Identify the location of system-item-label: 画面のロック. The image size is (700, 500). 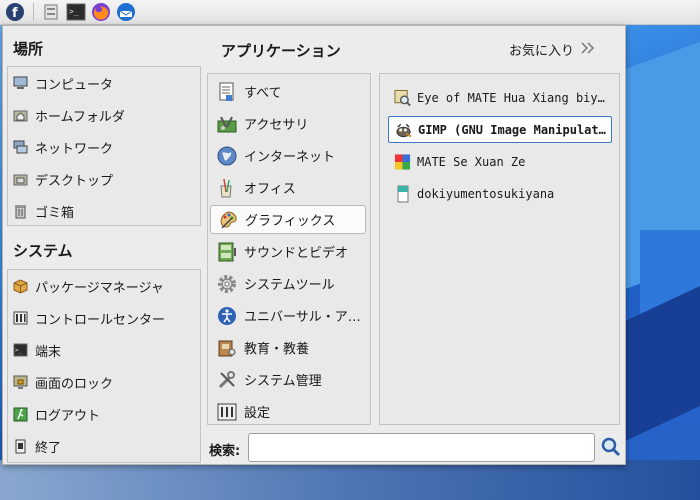
(74, 384).